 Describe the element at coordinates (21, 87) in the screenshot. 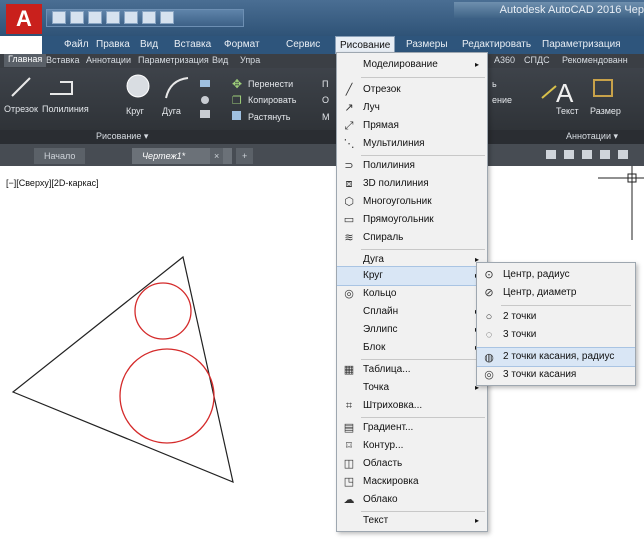

I see `line-tool-icon` at that location.